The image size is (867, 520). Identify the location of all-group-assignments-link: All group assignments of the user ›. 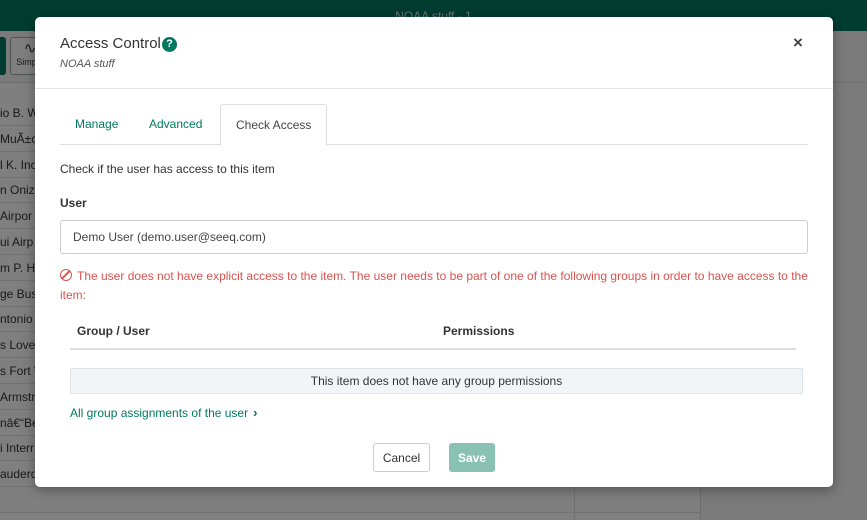
(163, 412).